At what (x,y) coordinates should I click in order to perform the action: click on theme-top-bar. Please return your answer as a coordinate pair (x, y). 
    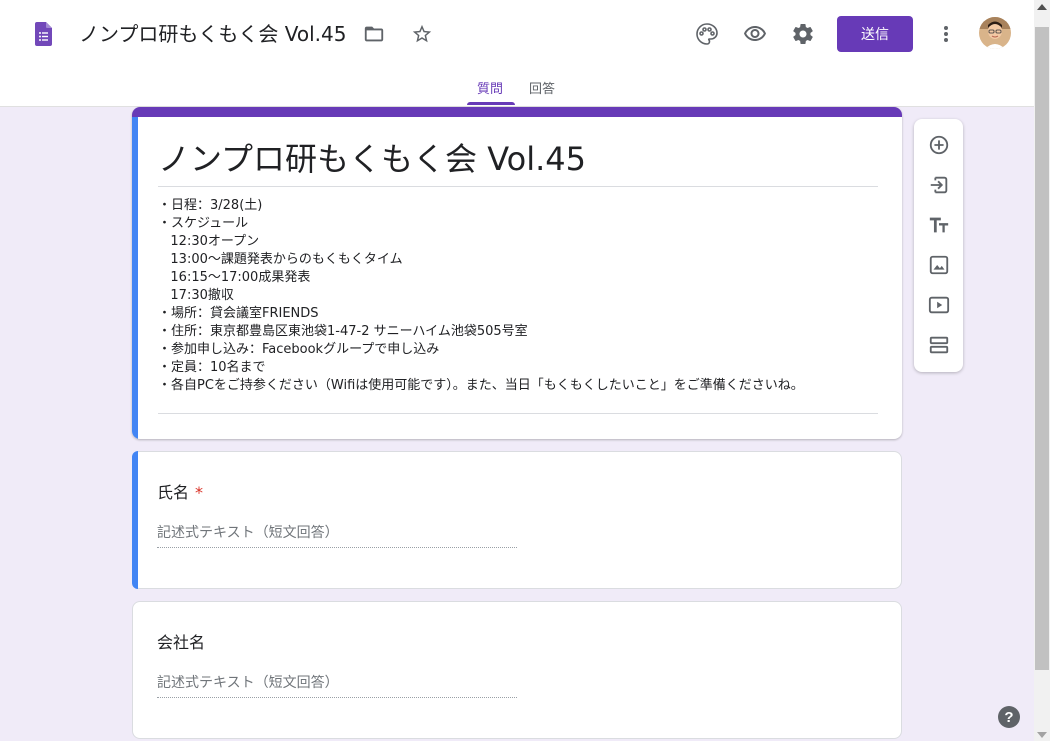
    Looking at the image, I should click on (517, 112).